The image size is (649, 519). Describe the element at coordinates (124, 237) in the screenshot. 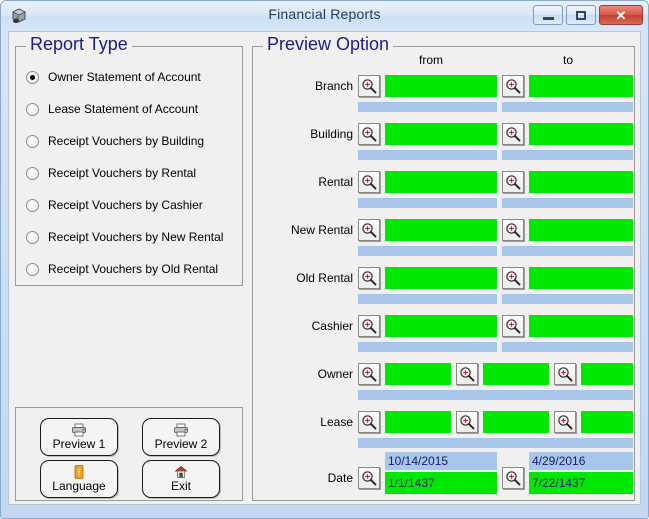

I see `radio-receipt-vouchers-by-new-rental: Receipt Vouchers by New Rental` at that location.